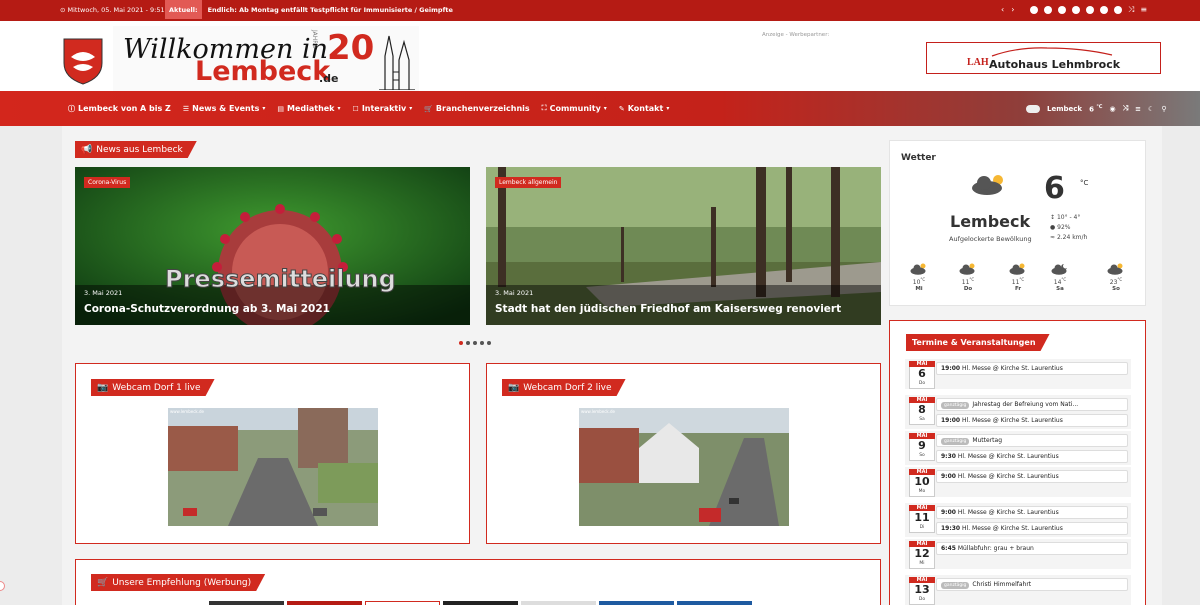 This screenshot has height=605, width=1200. Describe the element at coordinates (1052, 52) in the screenshot. I see `car-silhouette` at that location.